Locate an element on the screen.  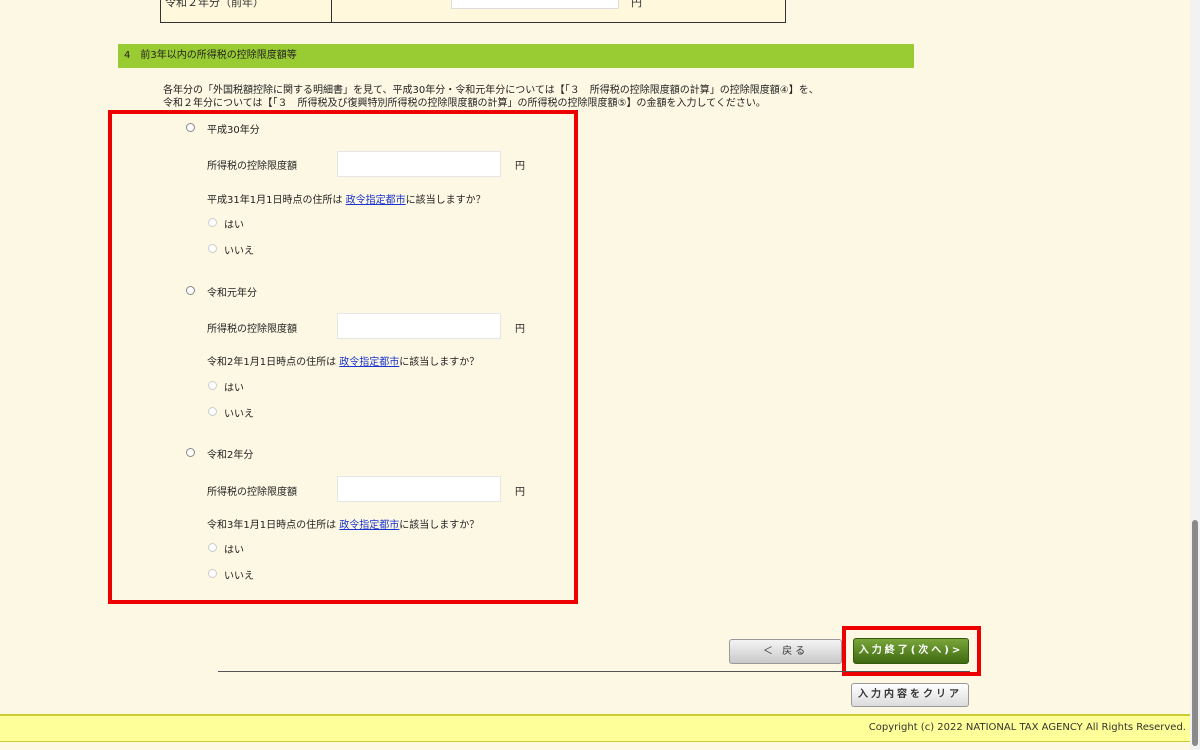
section-header: 4 前3年以内の所得税の控除限度額等 is located at coordinates (516, 56).